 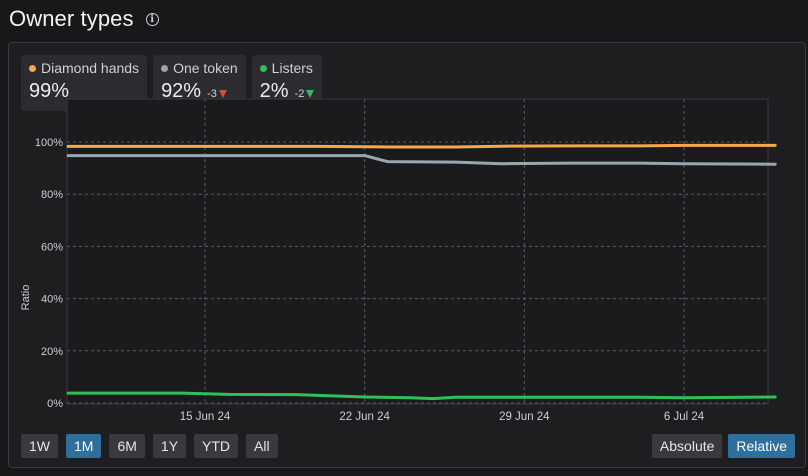 I want to click on range-button-1w: 1W, so click(x=39, y=446).